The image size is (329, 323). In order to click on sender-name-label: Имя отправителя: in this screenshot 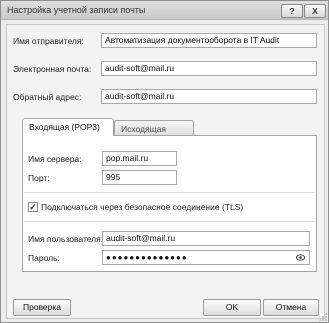, I will do `click(48, 41)`.